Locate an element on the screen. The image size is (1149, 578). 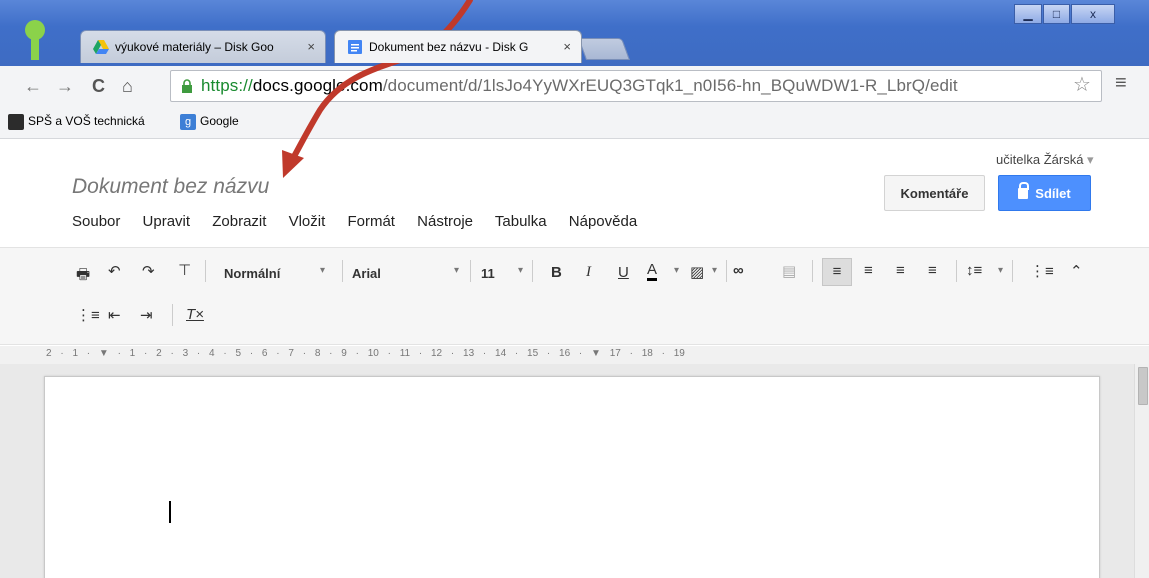
document-title: Dokument bez názvu is located at coordinates (170, 187).